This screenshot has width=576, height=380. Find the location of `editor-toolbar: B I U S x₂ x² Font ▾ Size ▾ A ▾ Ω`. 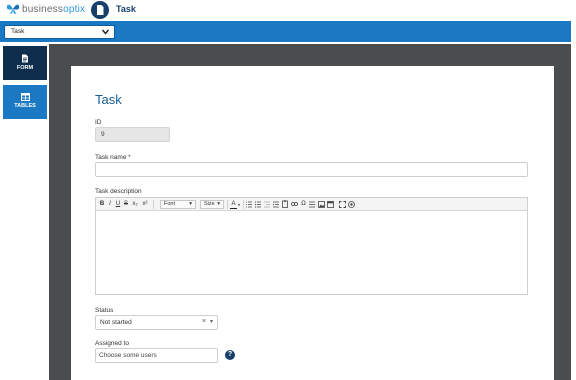

editor-toolbar: B I U S x₂ x² Font ▾ Size ▾ A ▾ Ω is located at coordinates (311, 204).